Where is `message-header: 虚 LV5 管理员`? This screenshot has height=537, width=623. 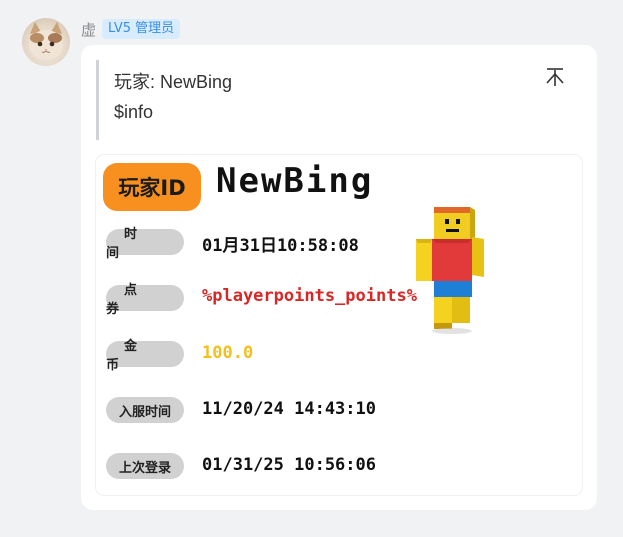 message-header: 虚 LV5 管理员 is located at coordinates (131, 29).